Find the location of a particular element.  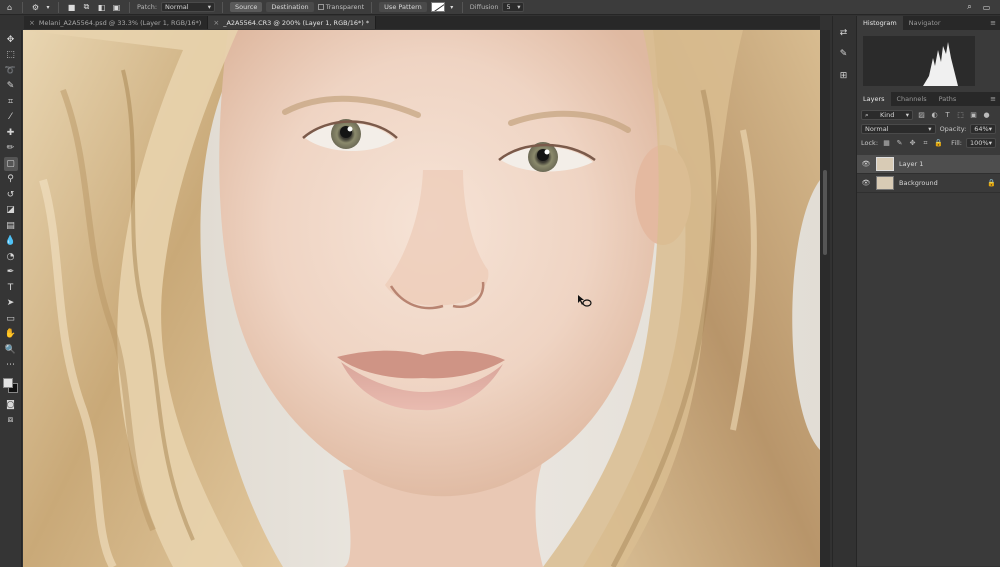

patch-tool-preset-icon: ⚙ is located at coordinates (35, 7).